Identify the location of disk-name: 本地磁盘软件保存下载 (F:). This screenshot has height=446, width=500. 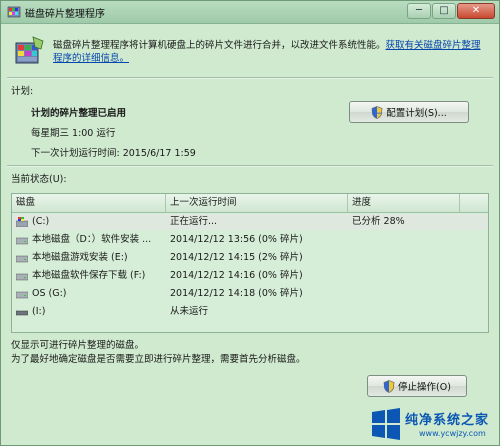
(89, 275).